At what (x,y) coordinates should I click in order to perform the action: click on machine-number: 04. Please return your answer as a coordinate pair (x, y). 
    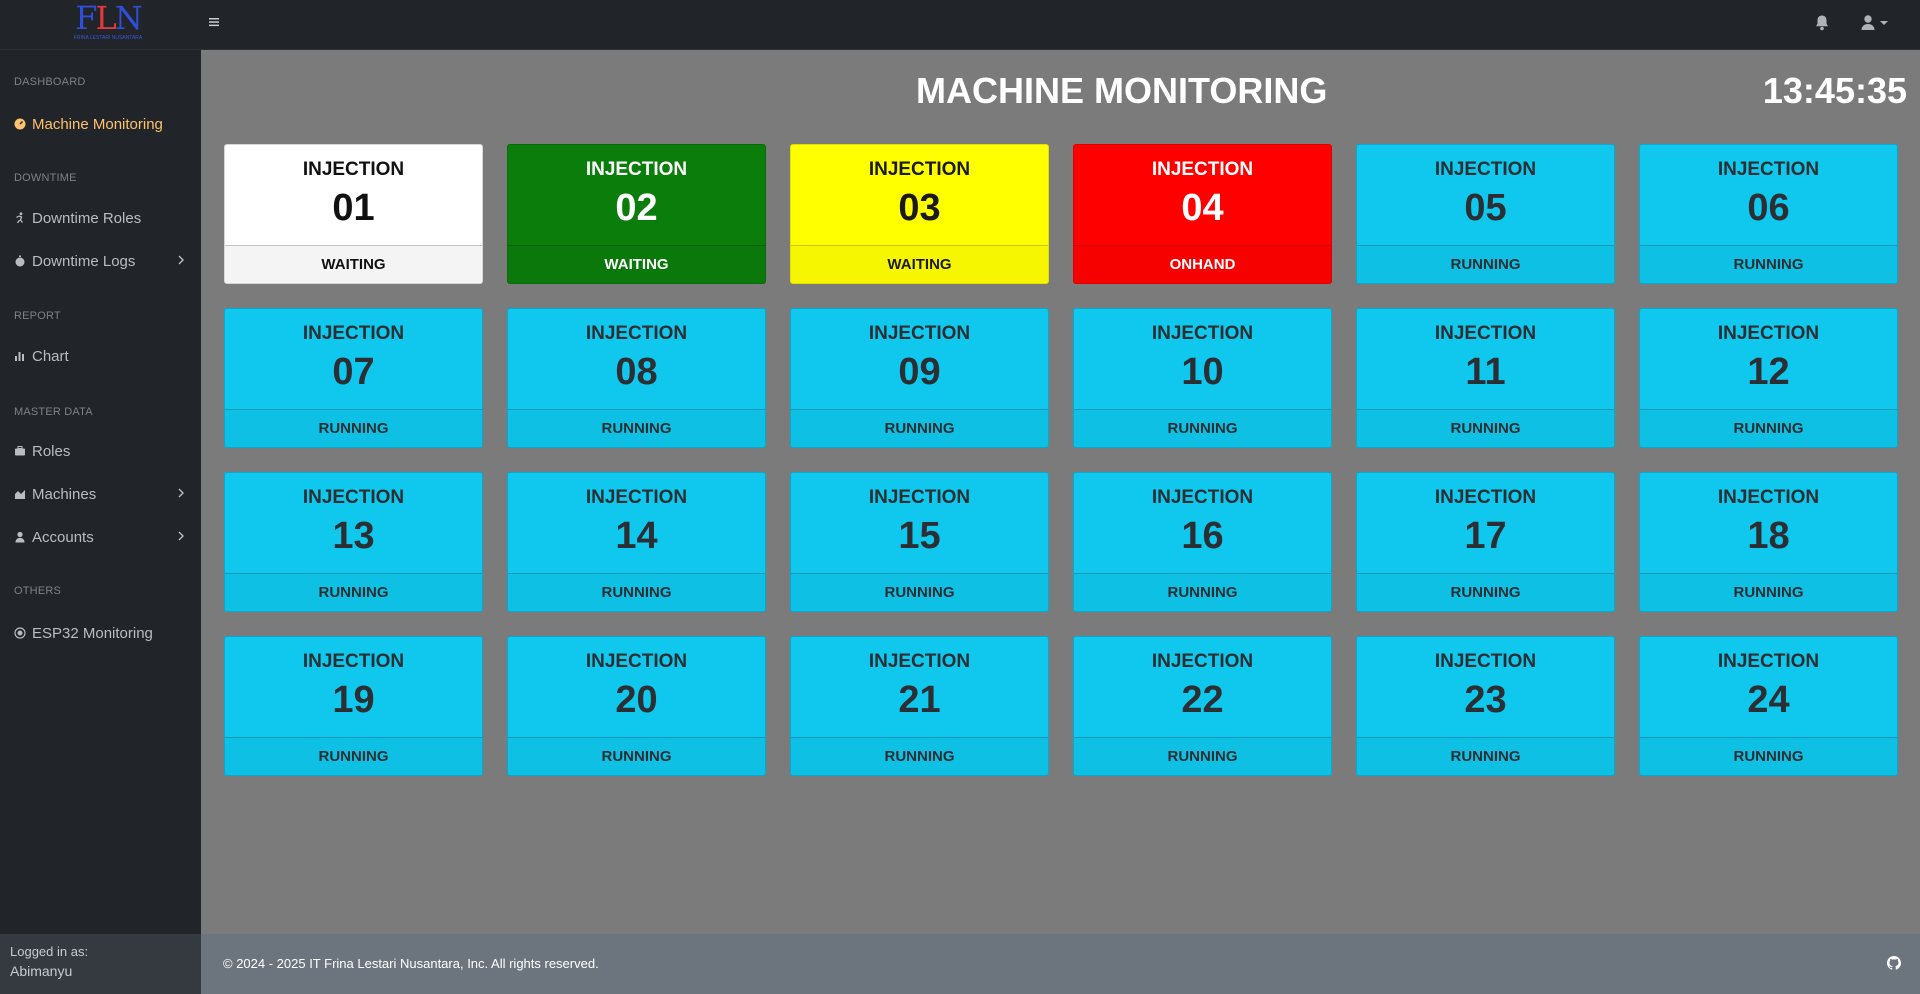
    Looking at the image, I should click on (1202, 208).